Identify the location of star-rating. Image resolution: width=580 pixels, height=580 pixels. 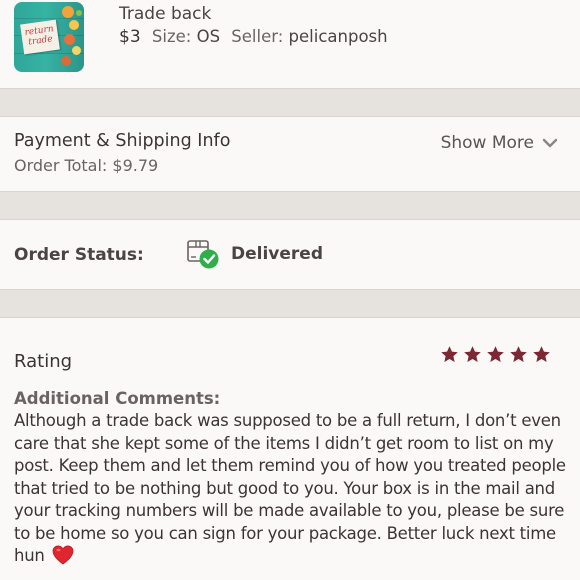
(495, 354).